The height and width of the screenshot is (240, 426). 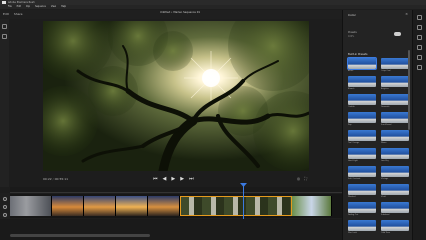 I want to click on preset-item: Film Look, so click(x=362, y=228).